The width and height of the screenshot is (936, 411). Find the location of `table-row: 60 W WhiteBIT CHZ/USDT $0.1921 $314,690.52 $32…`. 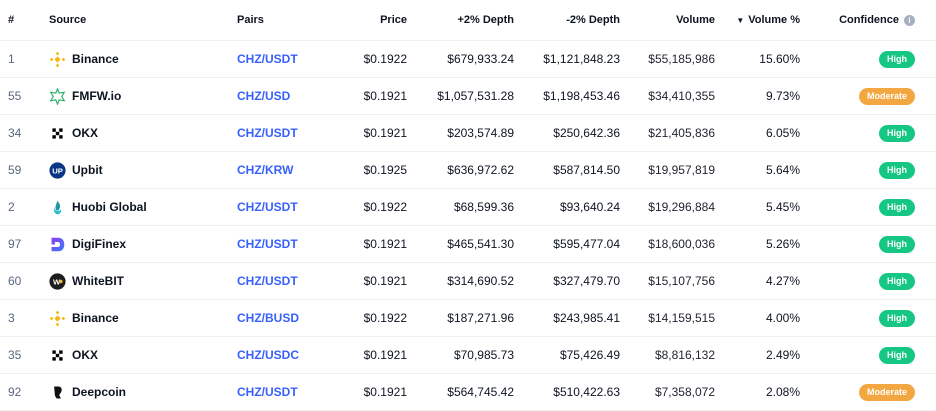

table-row: 60 W WhiteBIT CHZ/USDT $0.1921 $314,690.52 $32… is located at coordinates (468, 281).